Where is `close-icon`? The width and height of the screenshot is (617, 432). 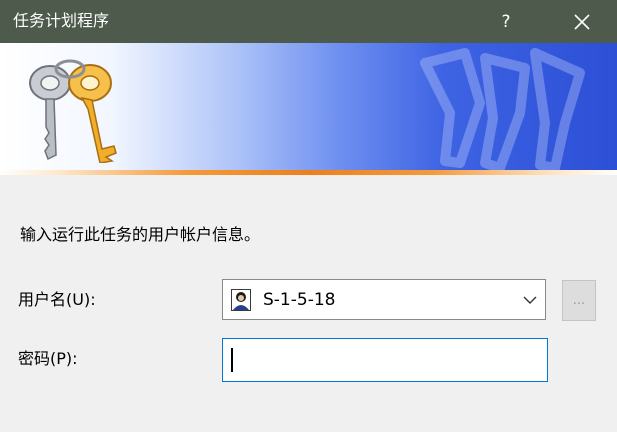 close-icon is located at coordinates (582, 21).